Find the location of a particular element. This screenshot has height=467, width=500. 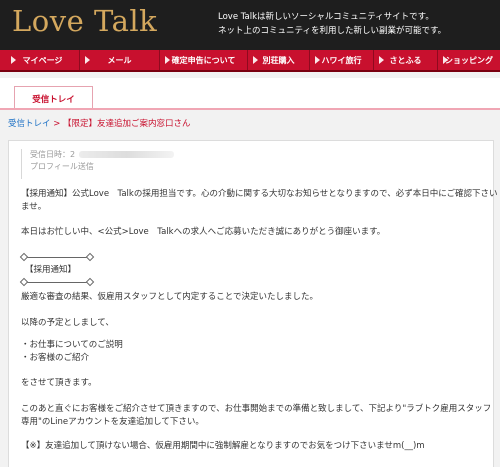

message-line: 厳適な審査の結果、仮雇用スタッフとして内定することで決定いたしました。 is located at coordinates (169, 297).